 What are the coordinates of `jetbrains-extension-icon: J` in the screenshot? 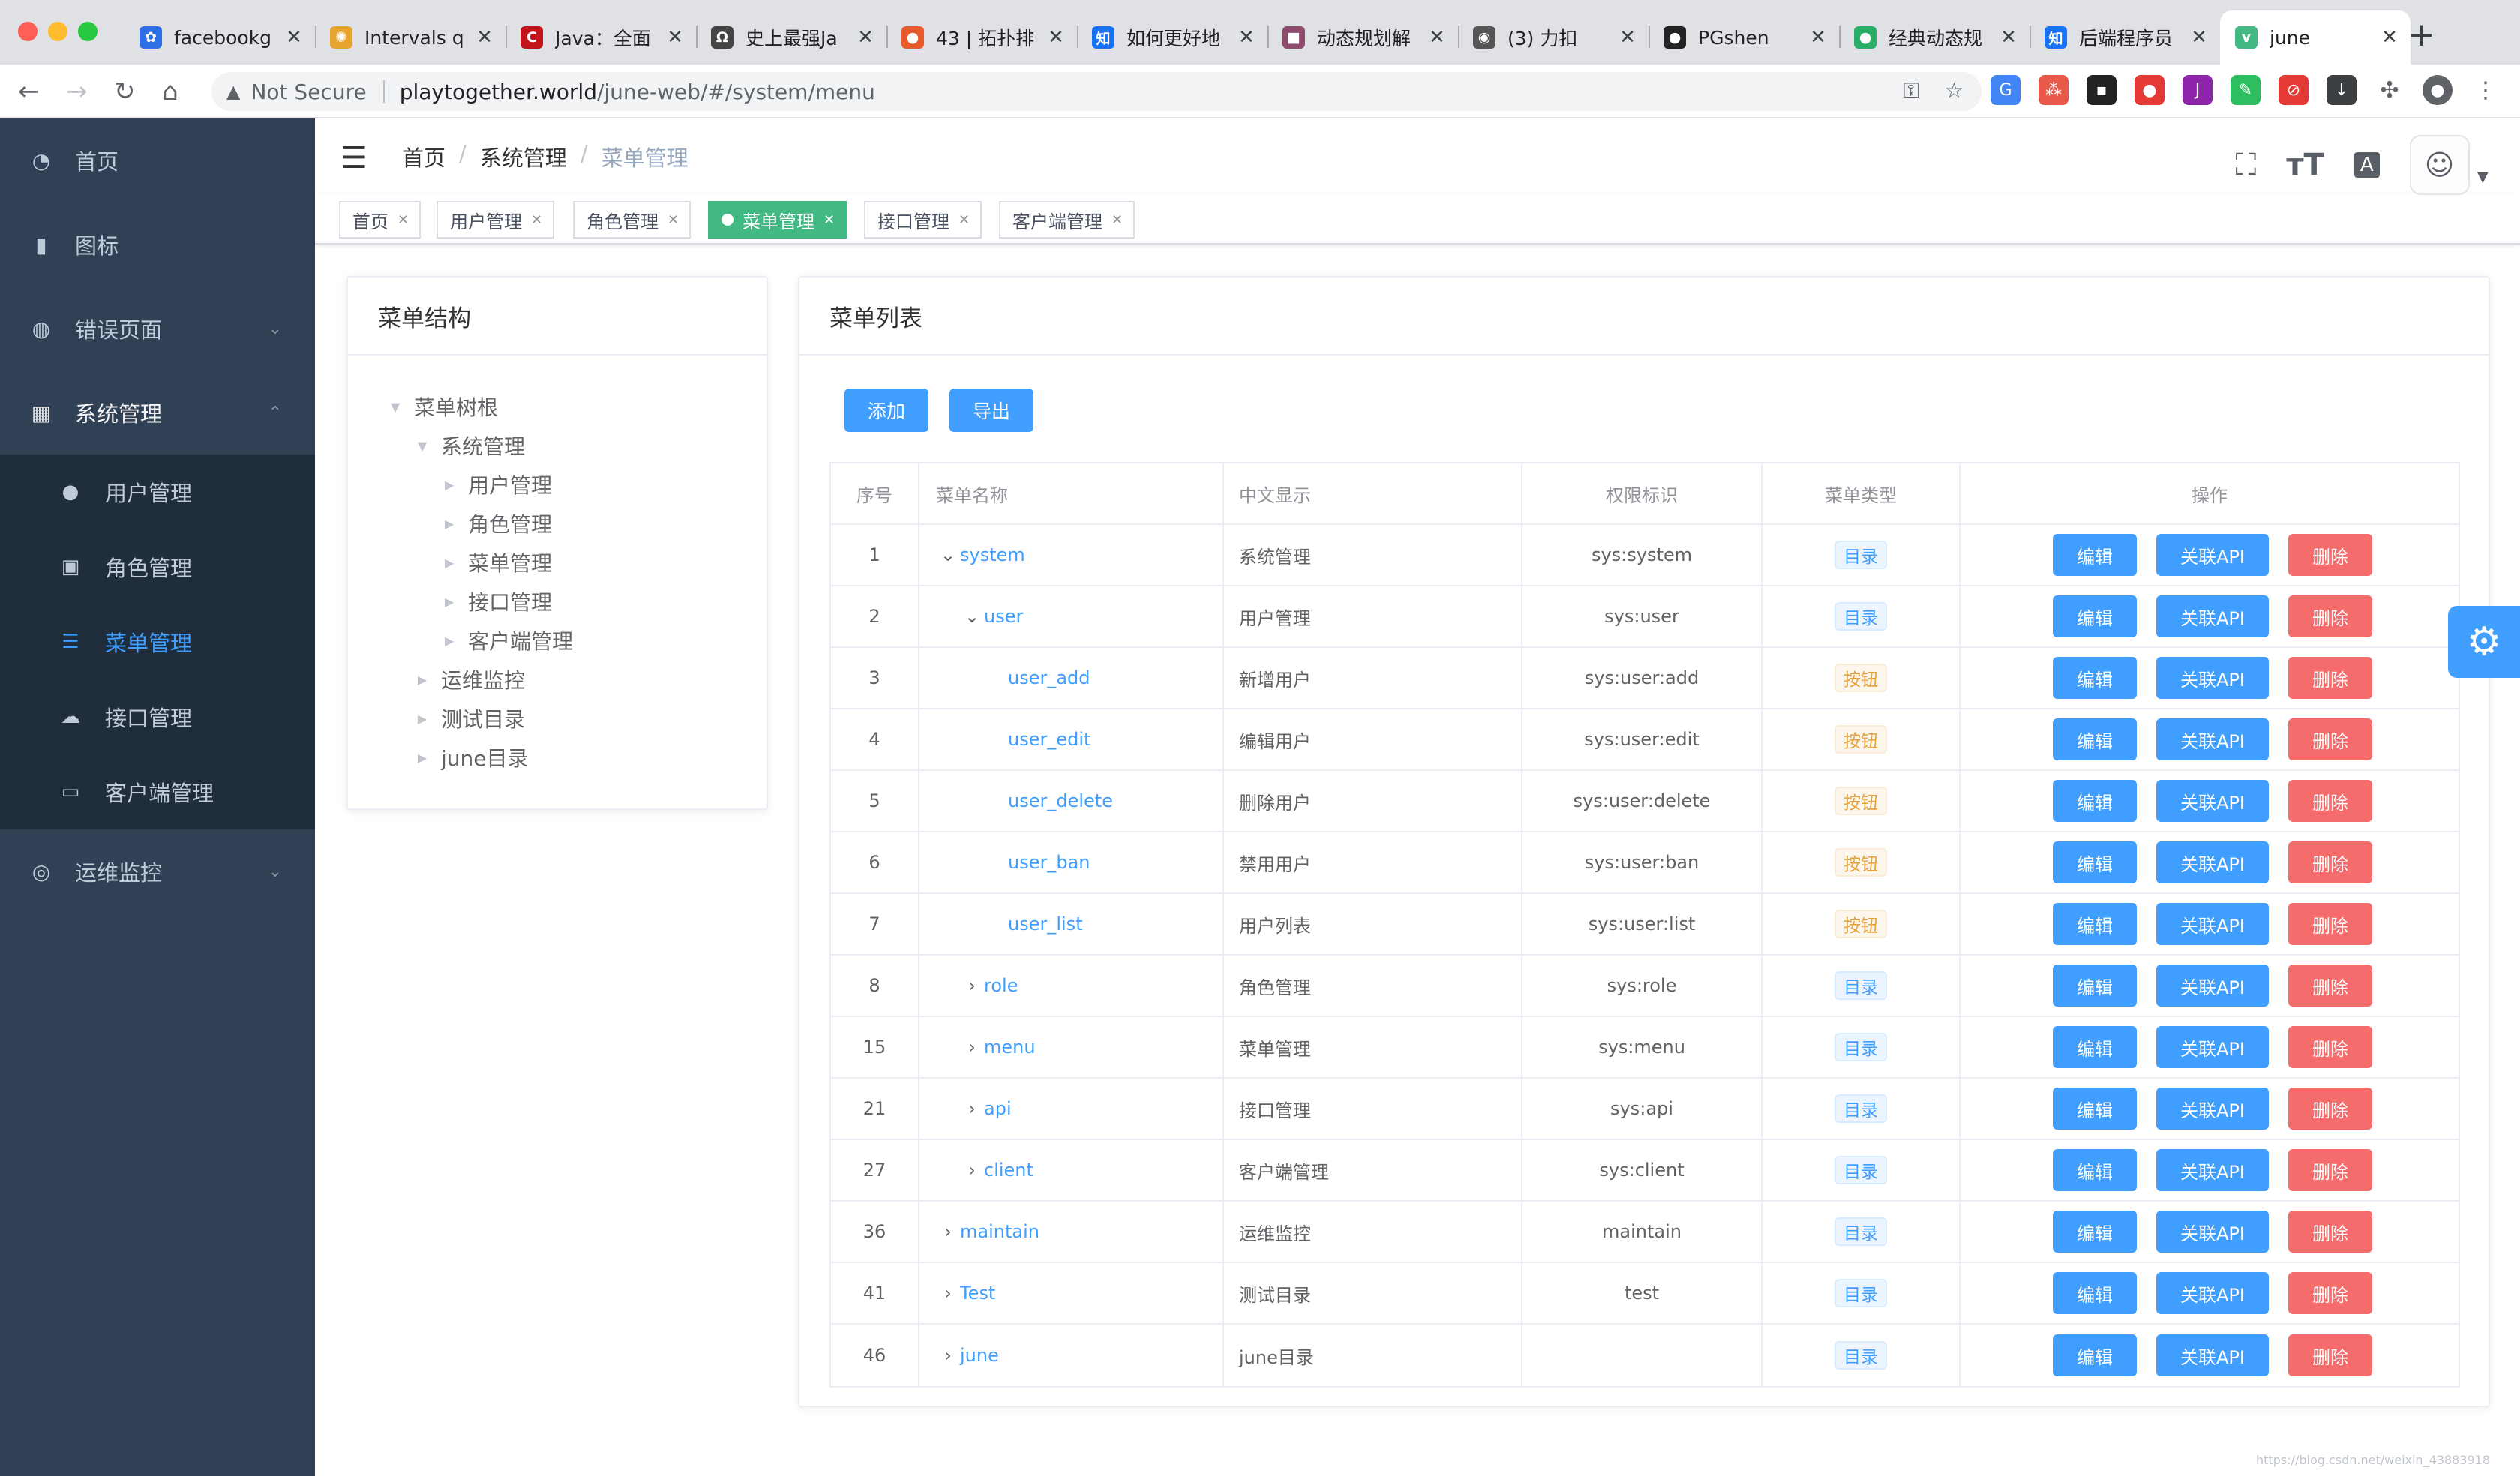 It's located at (2197, 90).